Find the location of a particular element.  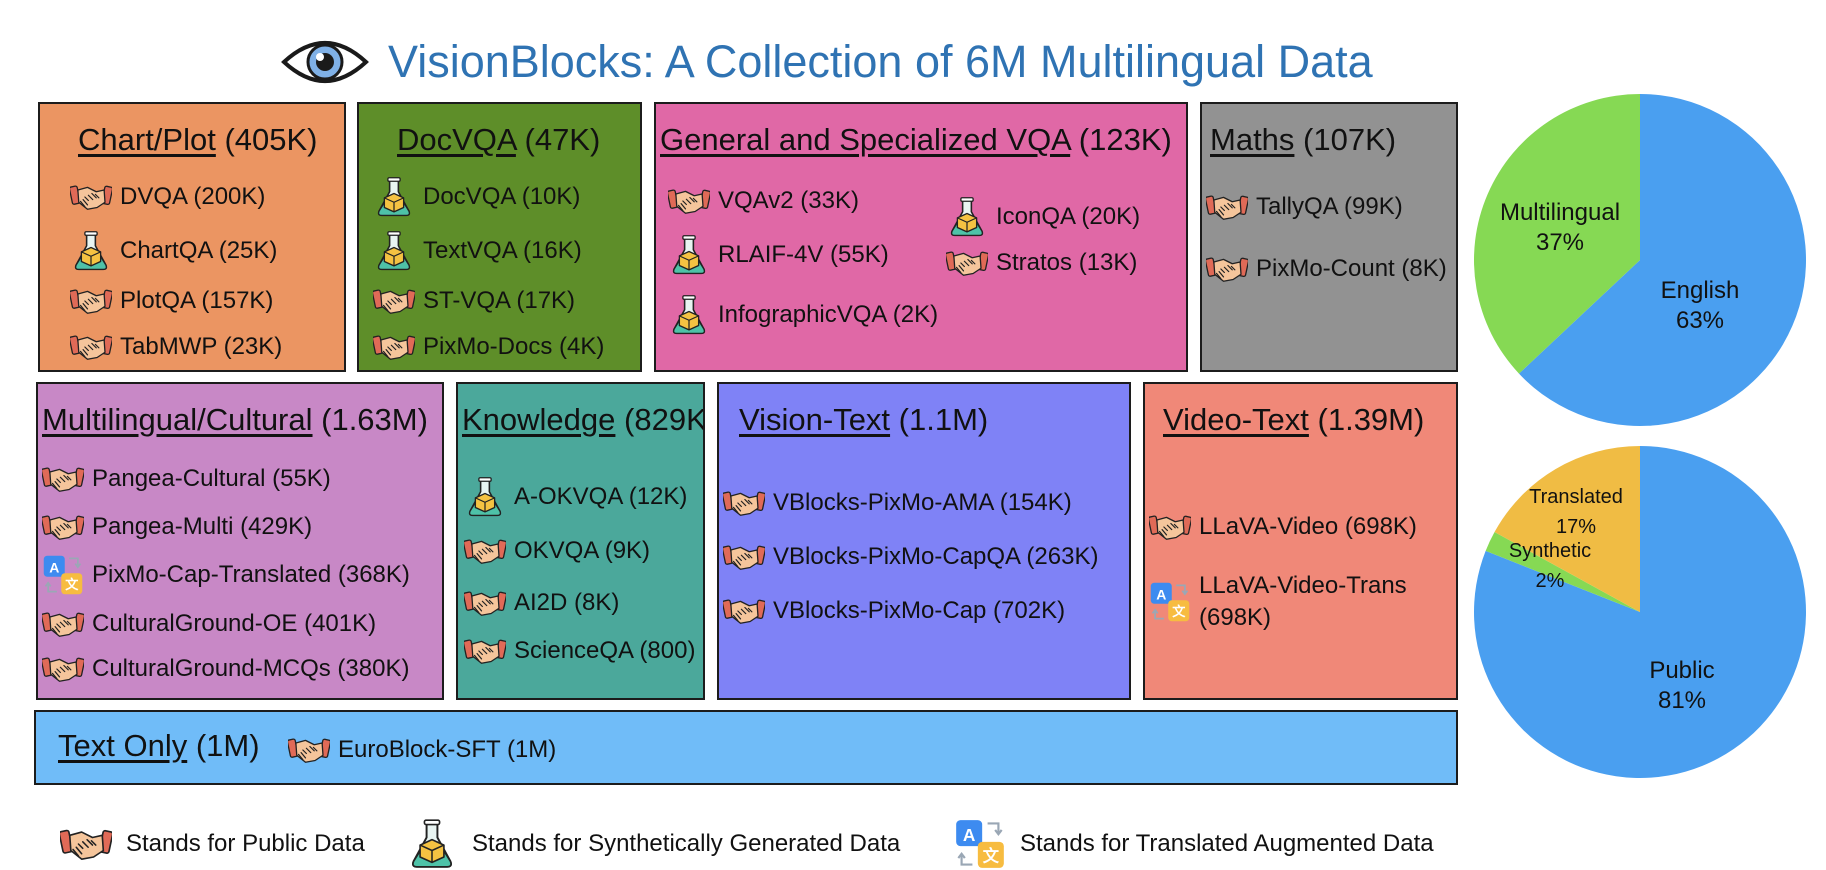

dataset-item: VQAv2 (33K) is located at coordinates (763, 201).